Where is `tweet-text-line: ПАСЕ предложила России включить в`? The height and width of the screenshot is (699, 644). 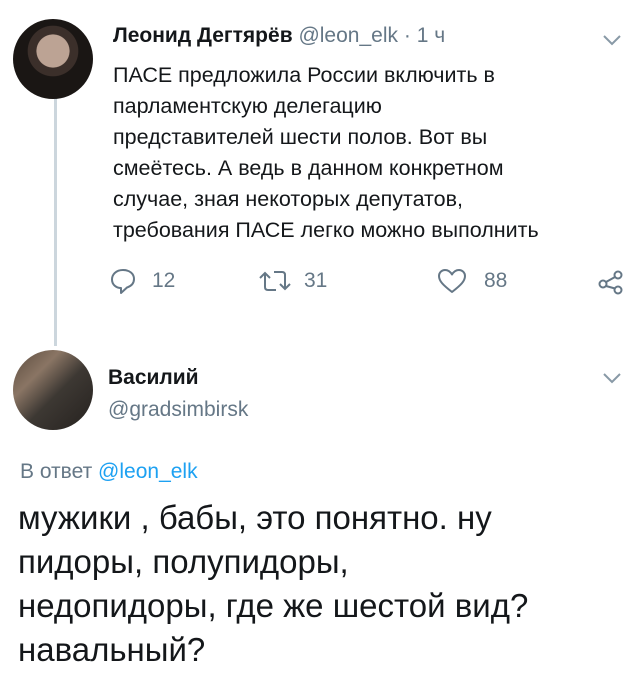
tweet-text-line: ПАСЕ предложила России включить в is located at coordinates (304, 75).